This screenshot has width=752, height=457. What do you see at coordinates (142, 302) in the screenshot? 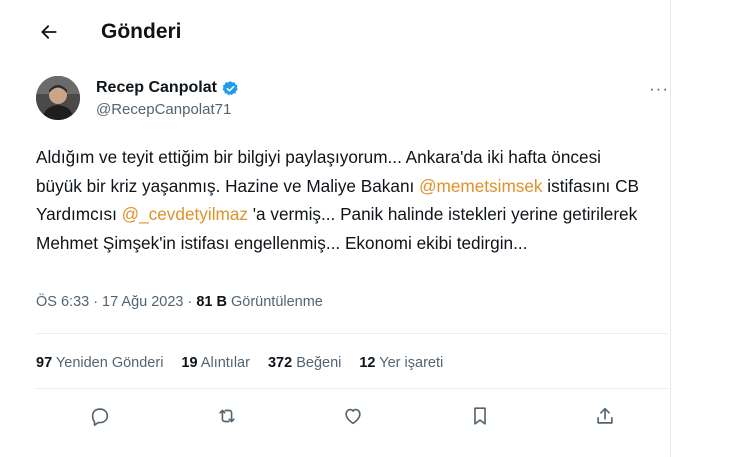
I see `tweet-date: 17 Ağu 2023` at bounding box center [142, 302].